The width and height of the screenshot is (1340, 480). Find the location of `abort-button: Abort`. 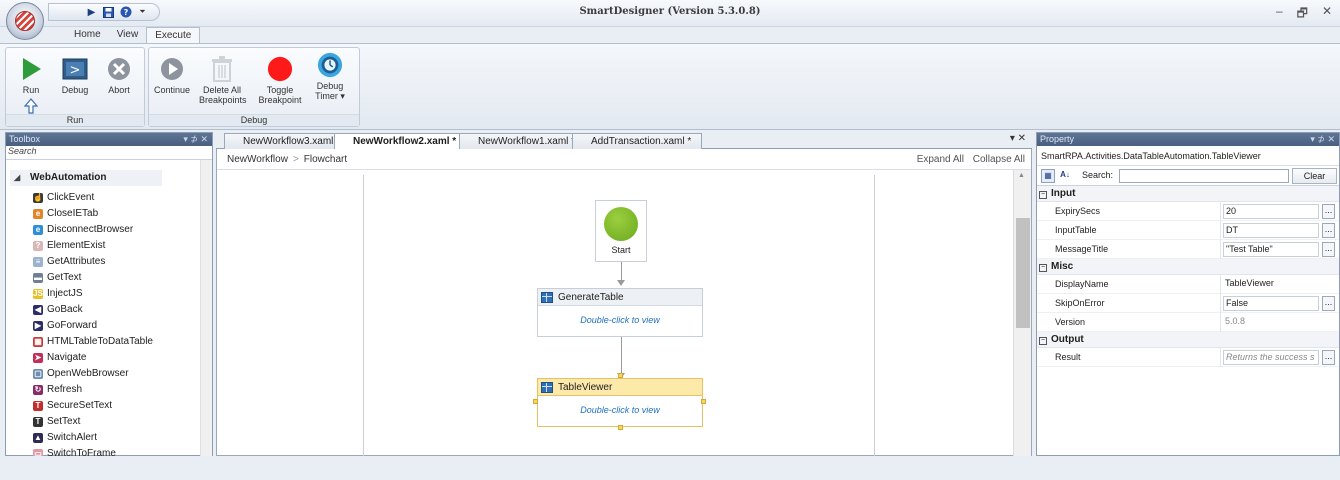

abort-button: Abort is located at coordinates (119, 73).